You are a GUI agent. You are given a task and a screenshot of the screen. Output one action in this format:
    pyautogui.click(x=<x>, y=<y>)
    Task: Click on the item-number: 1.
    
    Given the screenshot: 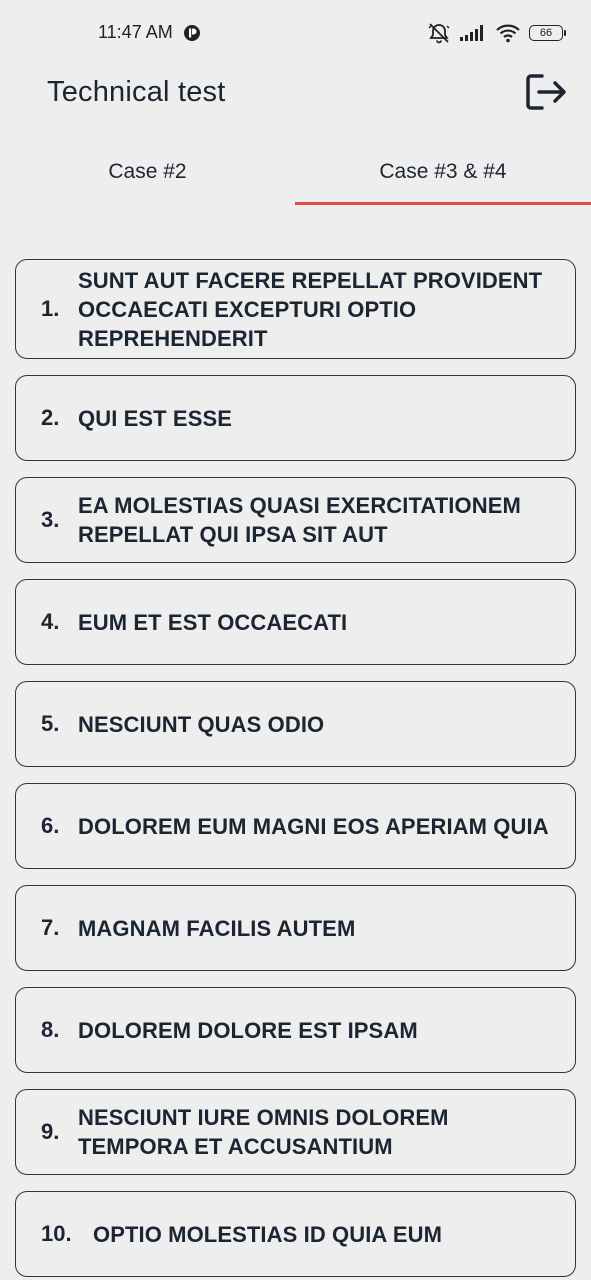 What is the action you would take?
    pyautogui.click(x=50, y=308)
    